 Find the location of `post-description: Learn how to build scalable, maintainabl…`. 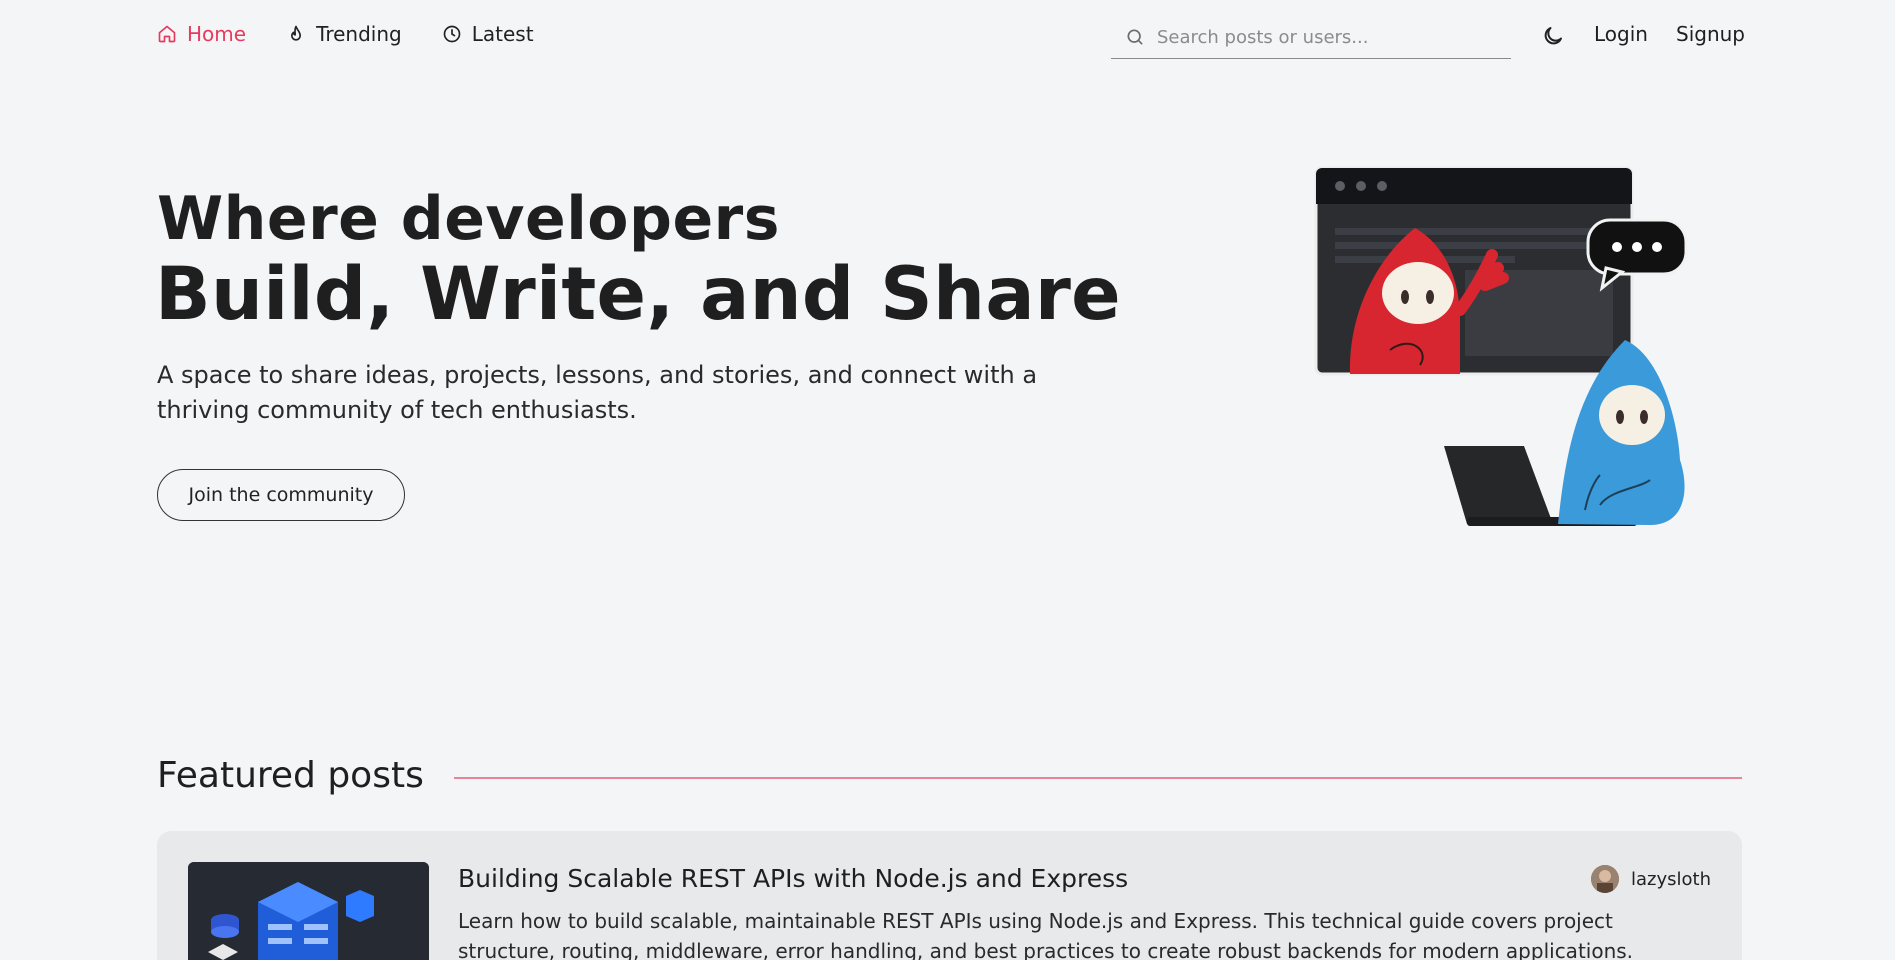

post-description: Learn how to build scalable, maintainabl… is located at coordinates (1046, 934).